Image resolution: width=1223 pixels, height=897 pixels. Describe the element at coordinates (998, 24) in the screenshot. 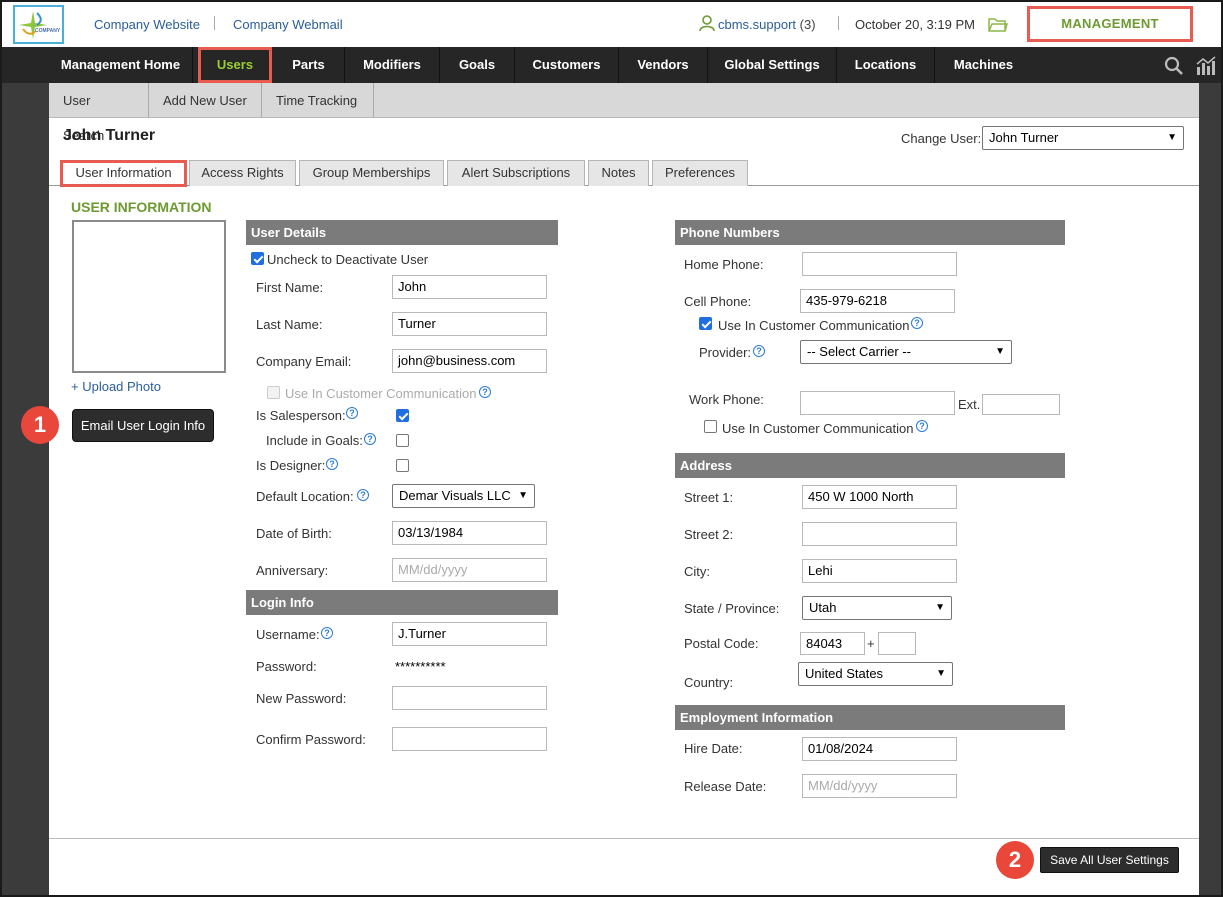

I see `folder-icon` at that location.